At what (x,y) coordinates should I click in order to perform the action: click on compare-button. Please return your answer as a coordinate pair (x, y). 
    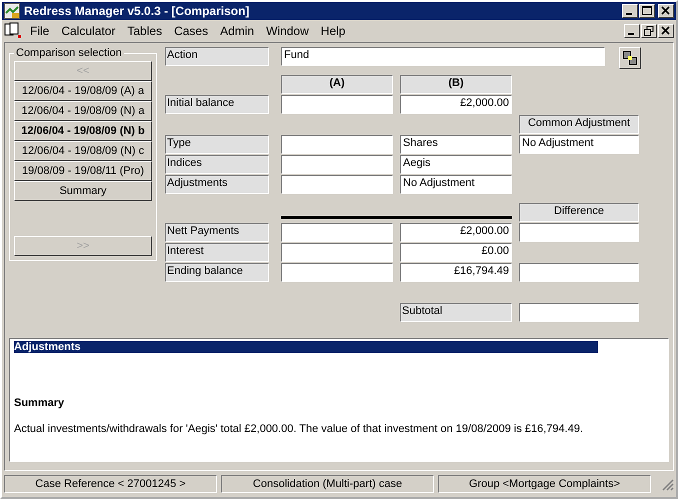
    Looking at the image, I should click on (630, 58).